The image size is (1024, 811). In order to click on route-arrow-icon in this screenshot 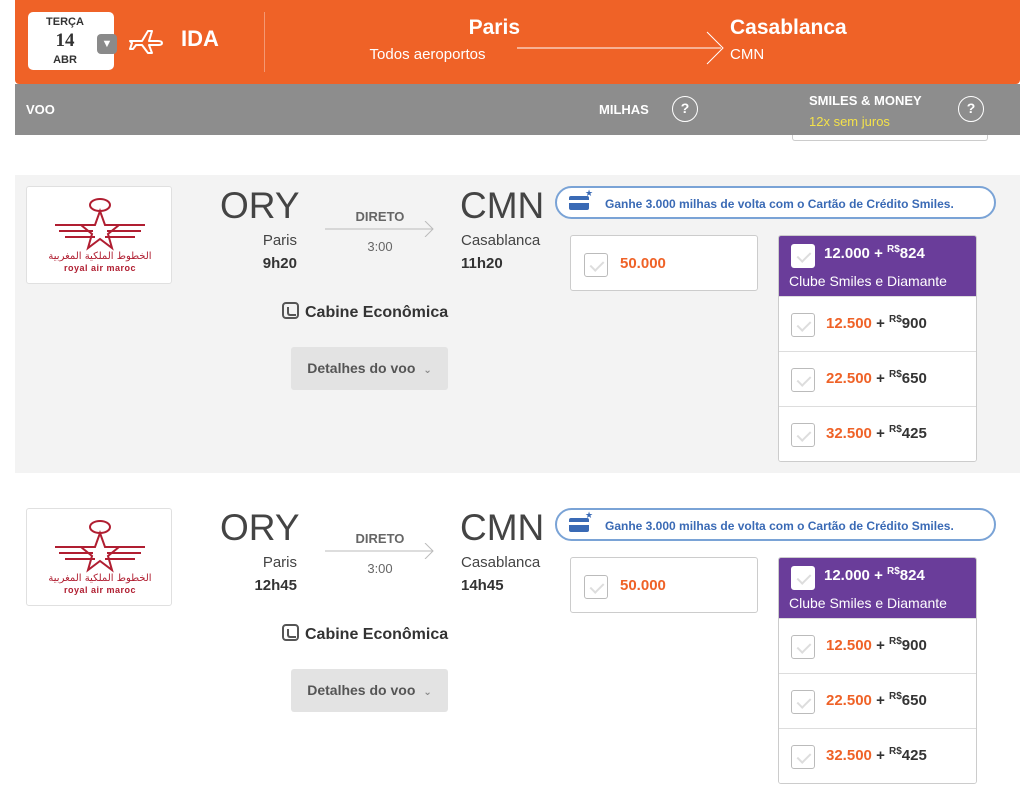, I will do `click(620, 48)`.